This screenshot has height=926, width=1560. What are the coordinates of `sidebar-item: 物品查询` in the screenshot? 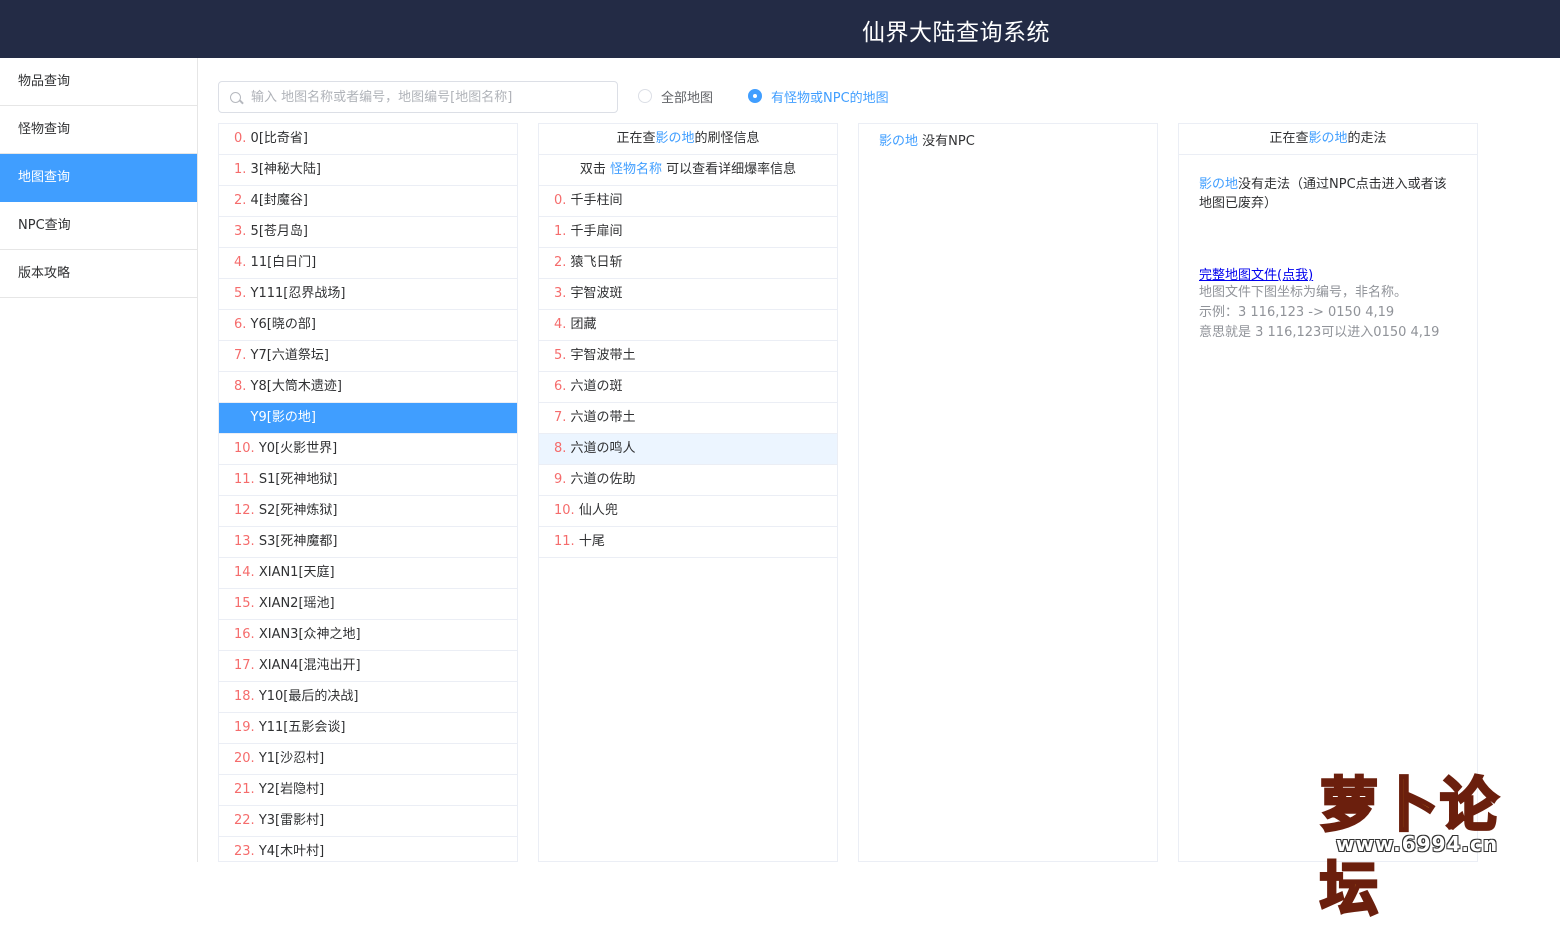 It's located at (98, 82).